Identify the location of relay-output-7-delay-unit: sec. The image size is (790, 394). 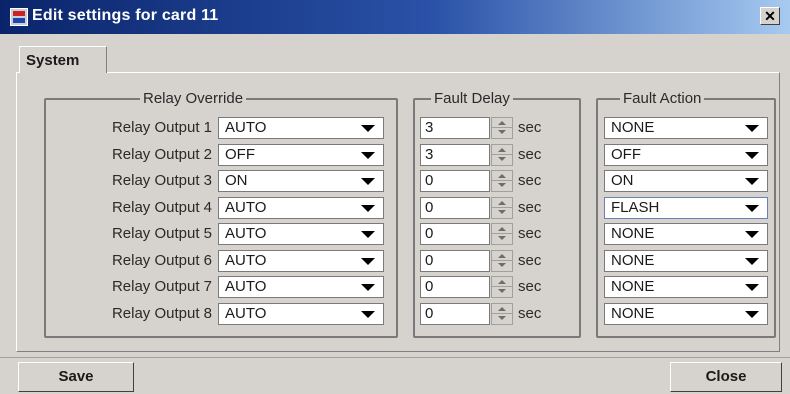
(530, 286).